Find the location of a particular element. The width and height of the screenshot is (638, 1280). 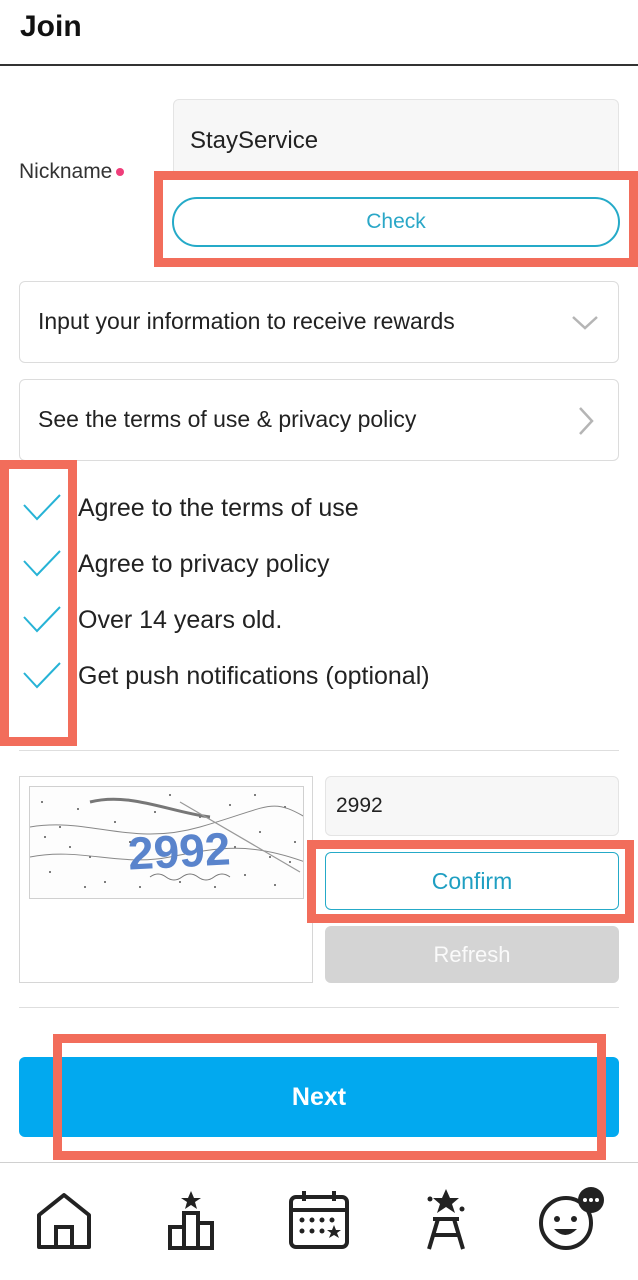

agree-privacy-label: Agree to privacy policy is located at coordinates (204, 564).